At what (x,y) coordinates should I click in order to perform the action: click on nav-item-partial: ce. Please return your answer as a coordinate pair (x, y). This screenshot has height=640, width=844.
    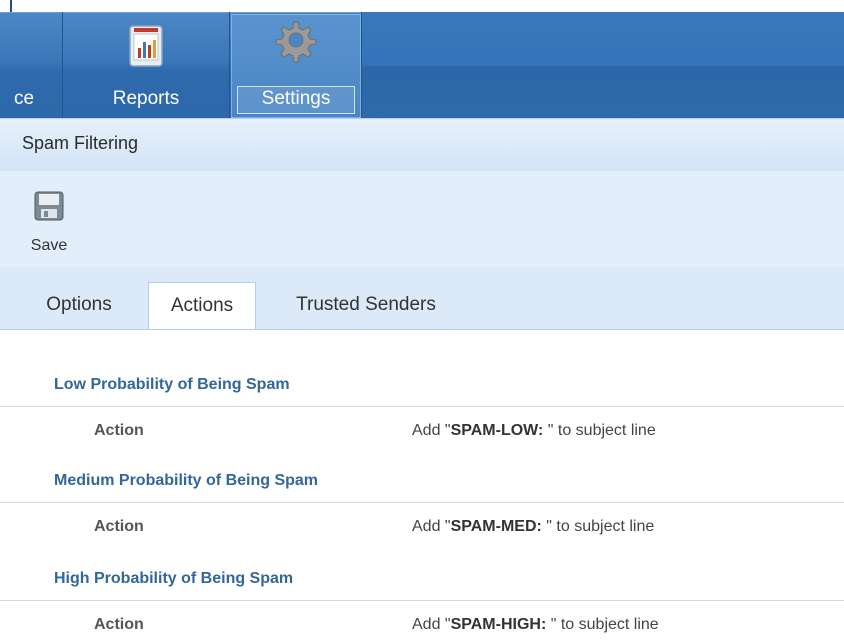
    Looking at the image, I should click on (37, 66).